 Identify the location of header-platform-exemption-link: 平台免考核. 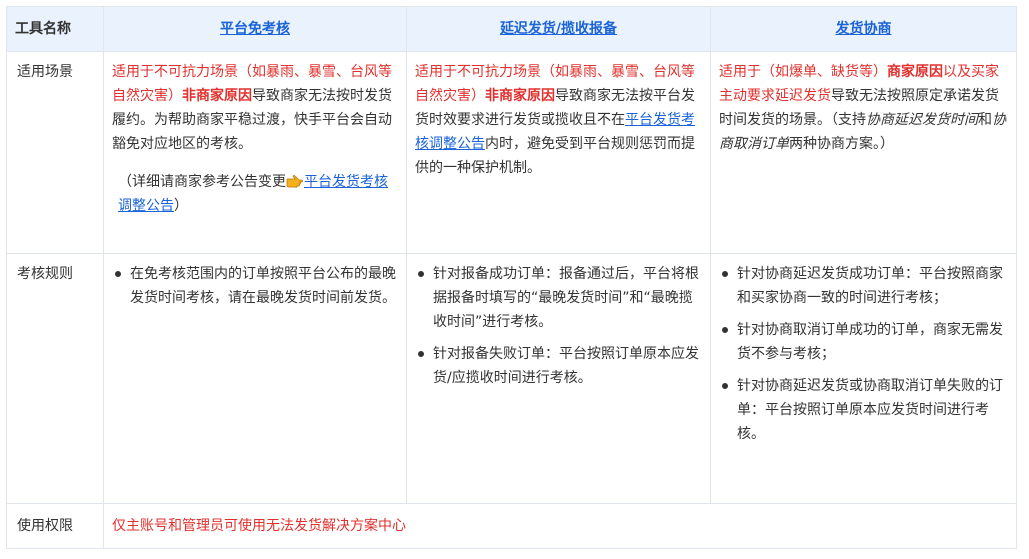
(255, 29).